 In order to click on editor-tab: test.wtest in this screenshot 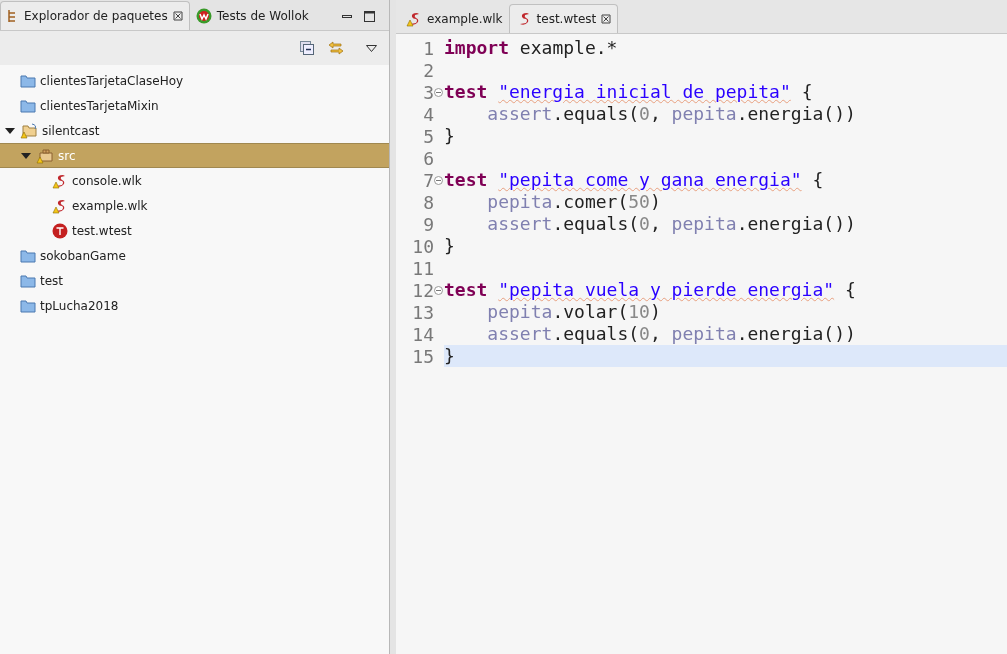, I will do `click(563, 18)`.